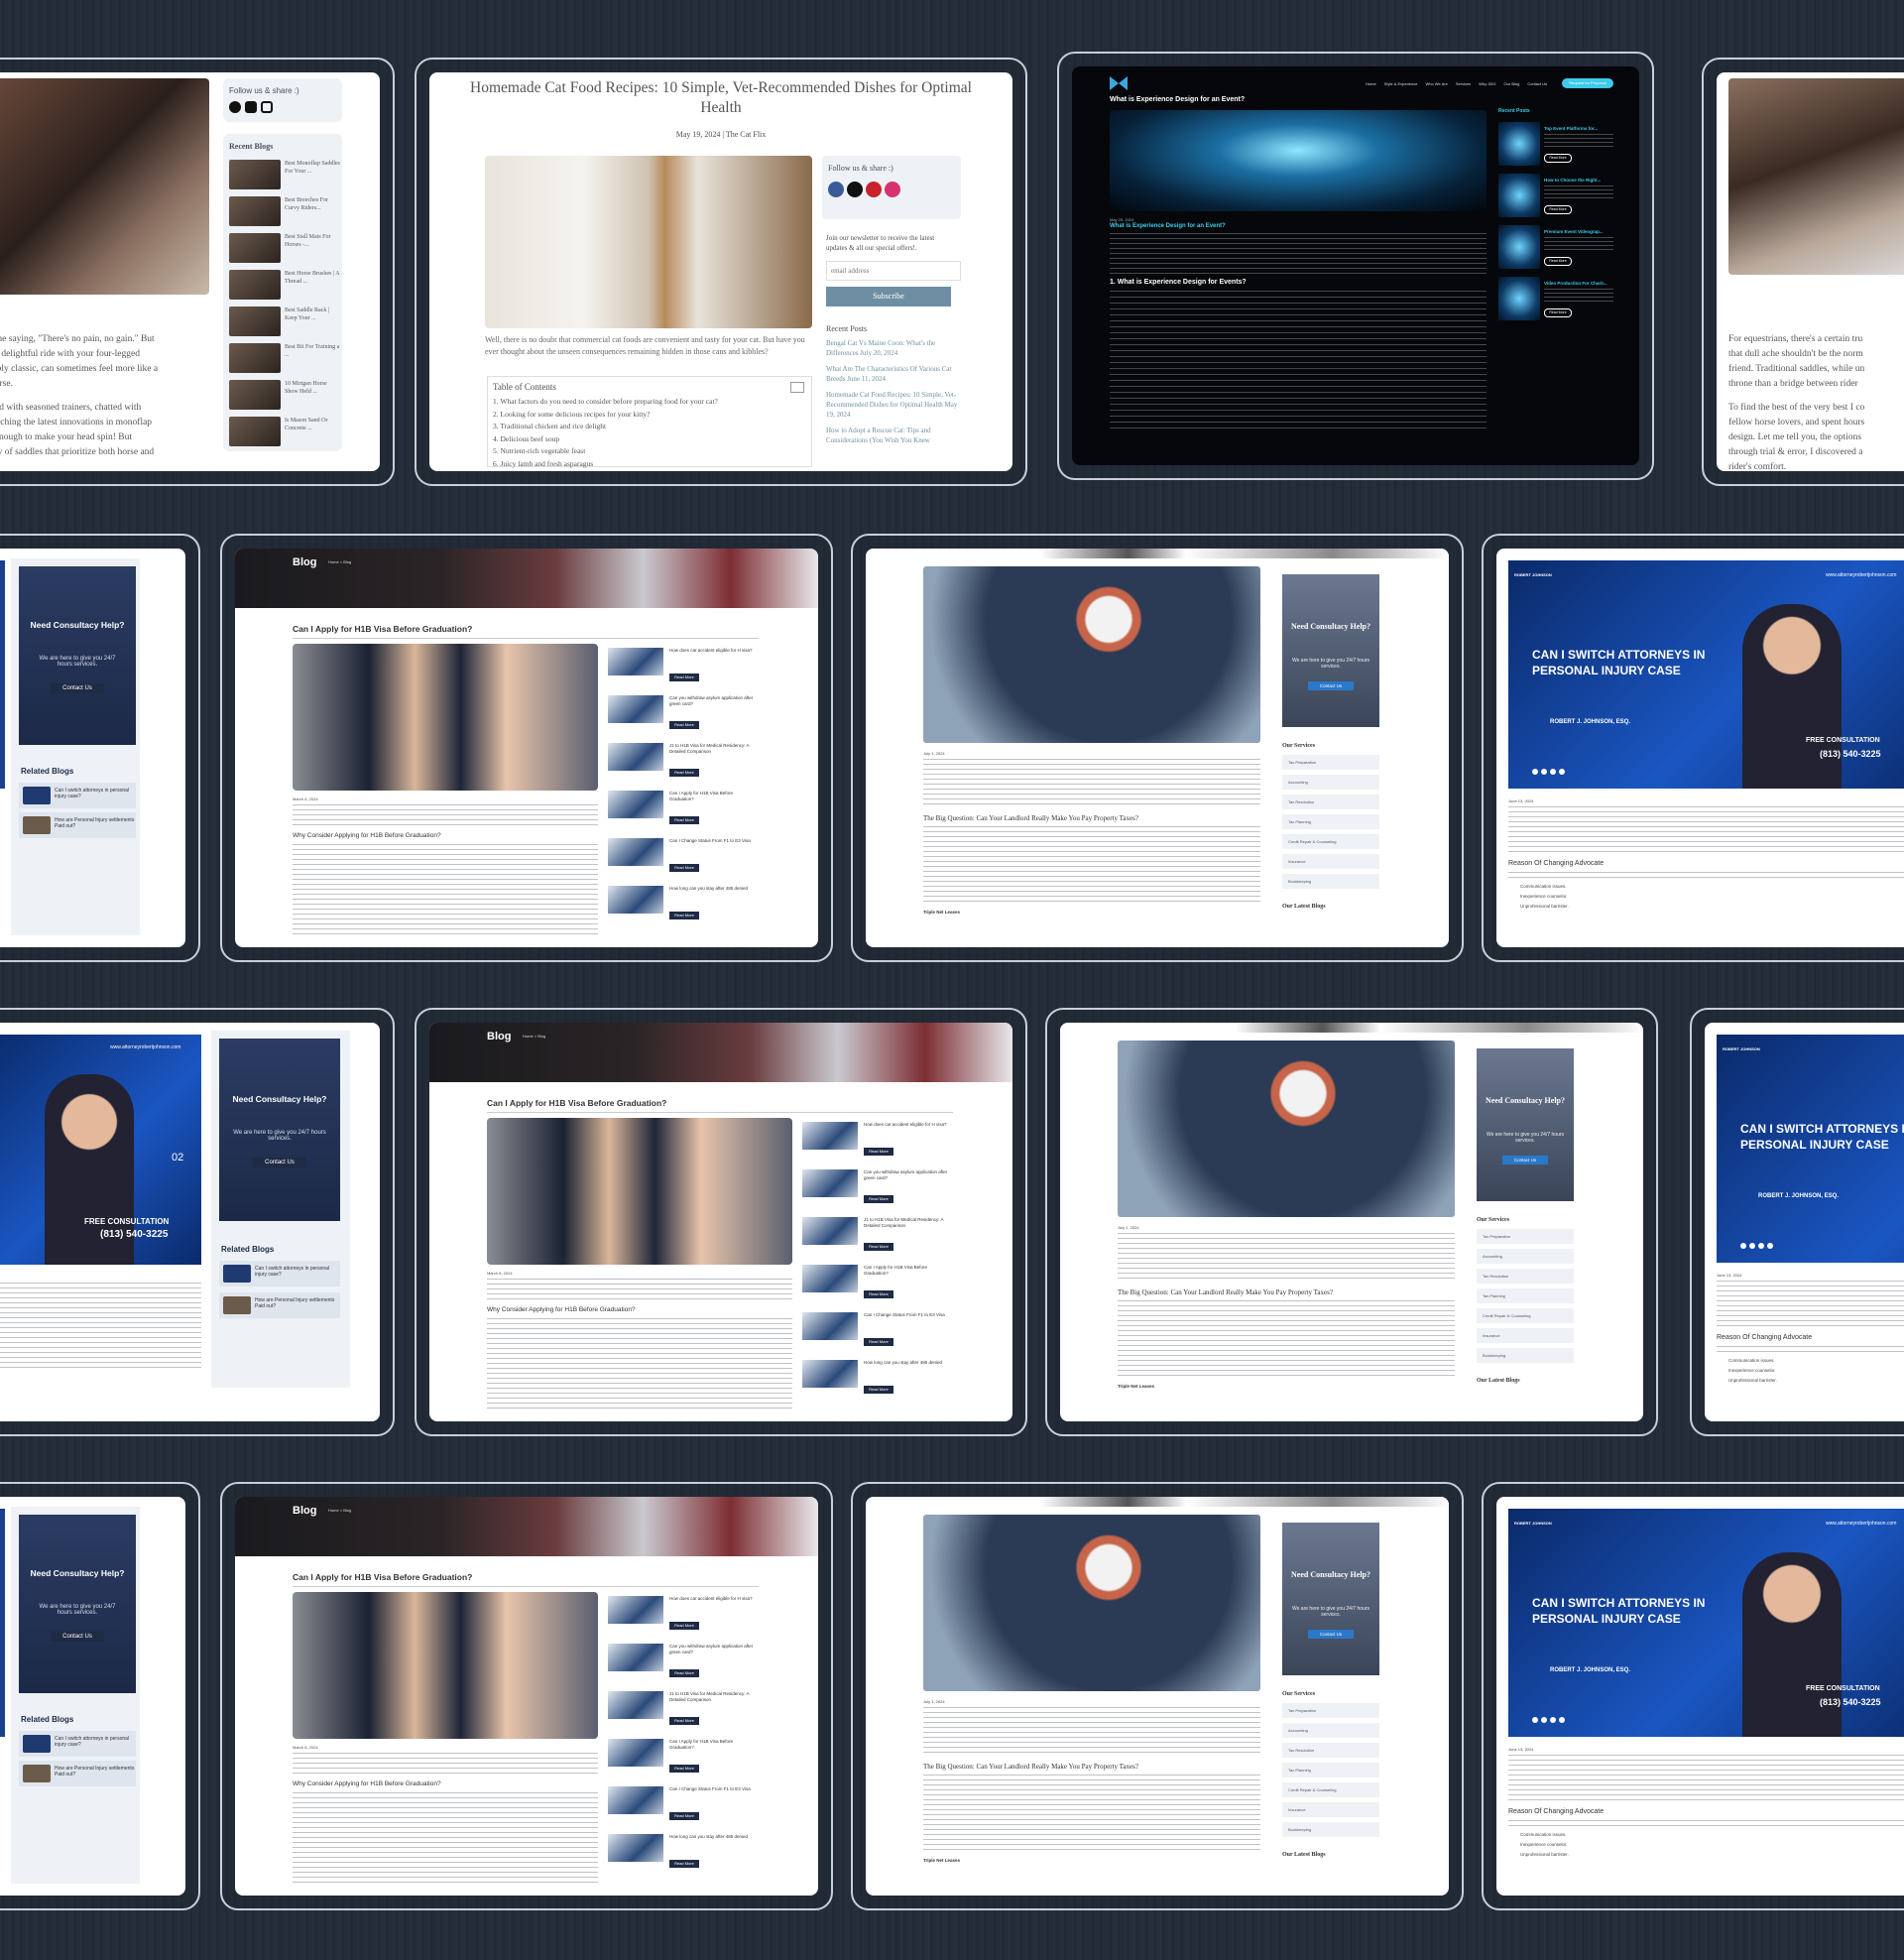 Image resolution: width=1904 pixels, height=1960 pixels. What do you see at coordinates (605, 440) in the screenshot?
I see `toc-item: 4. Delicious beef soup` at bounding box center [605, 440].